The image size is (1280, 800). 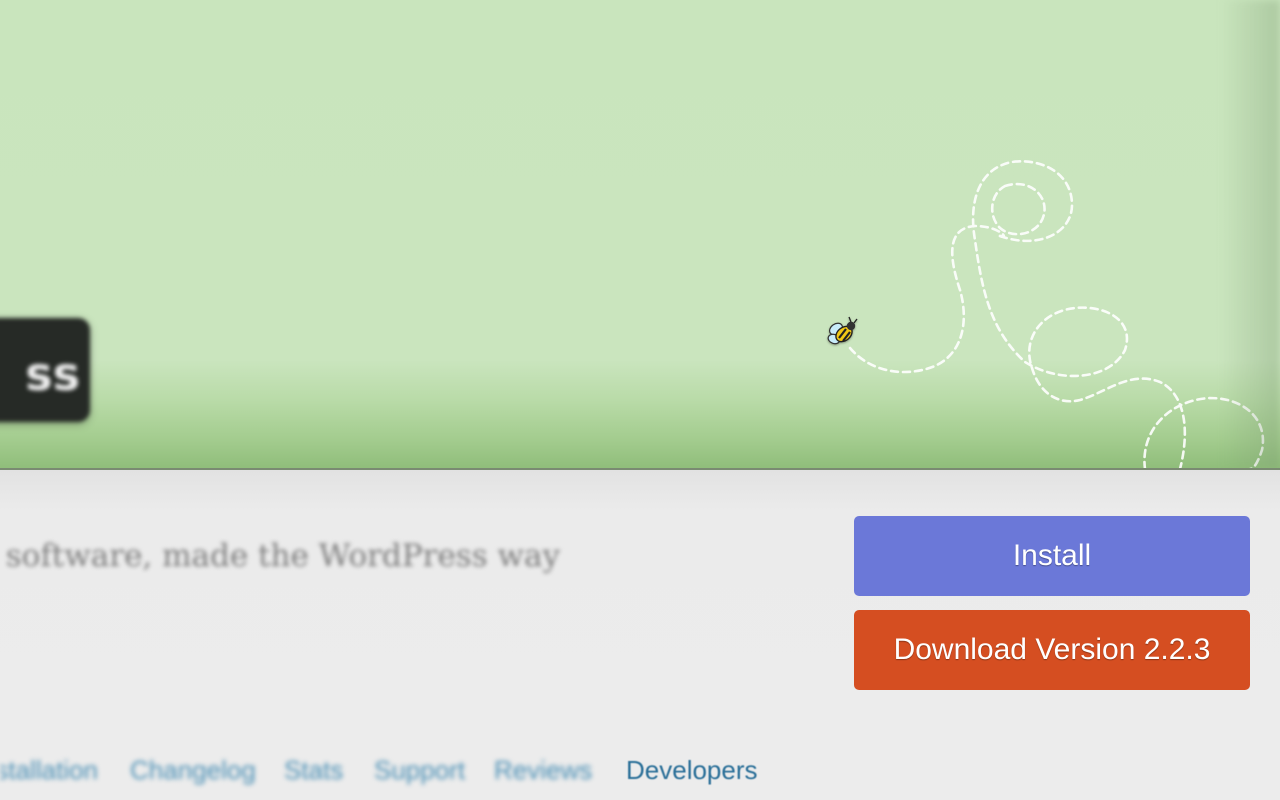 What do you see at coordinates (49, 770) in the screenshot?
I see `tab-installation: Installation` at bounding box center [49, 770].